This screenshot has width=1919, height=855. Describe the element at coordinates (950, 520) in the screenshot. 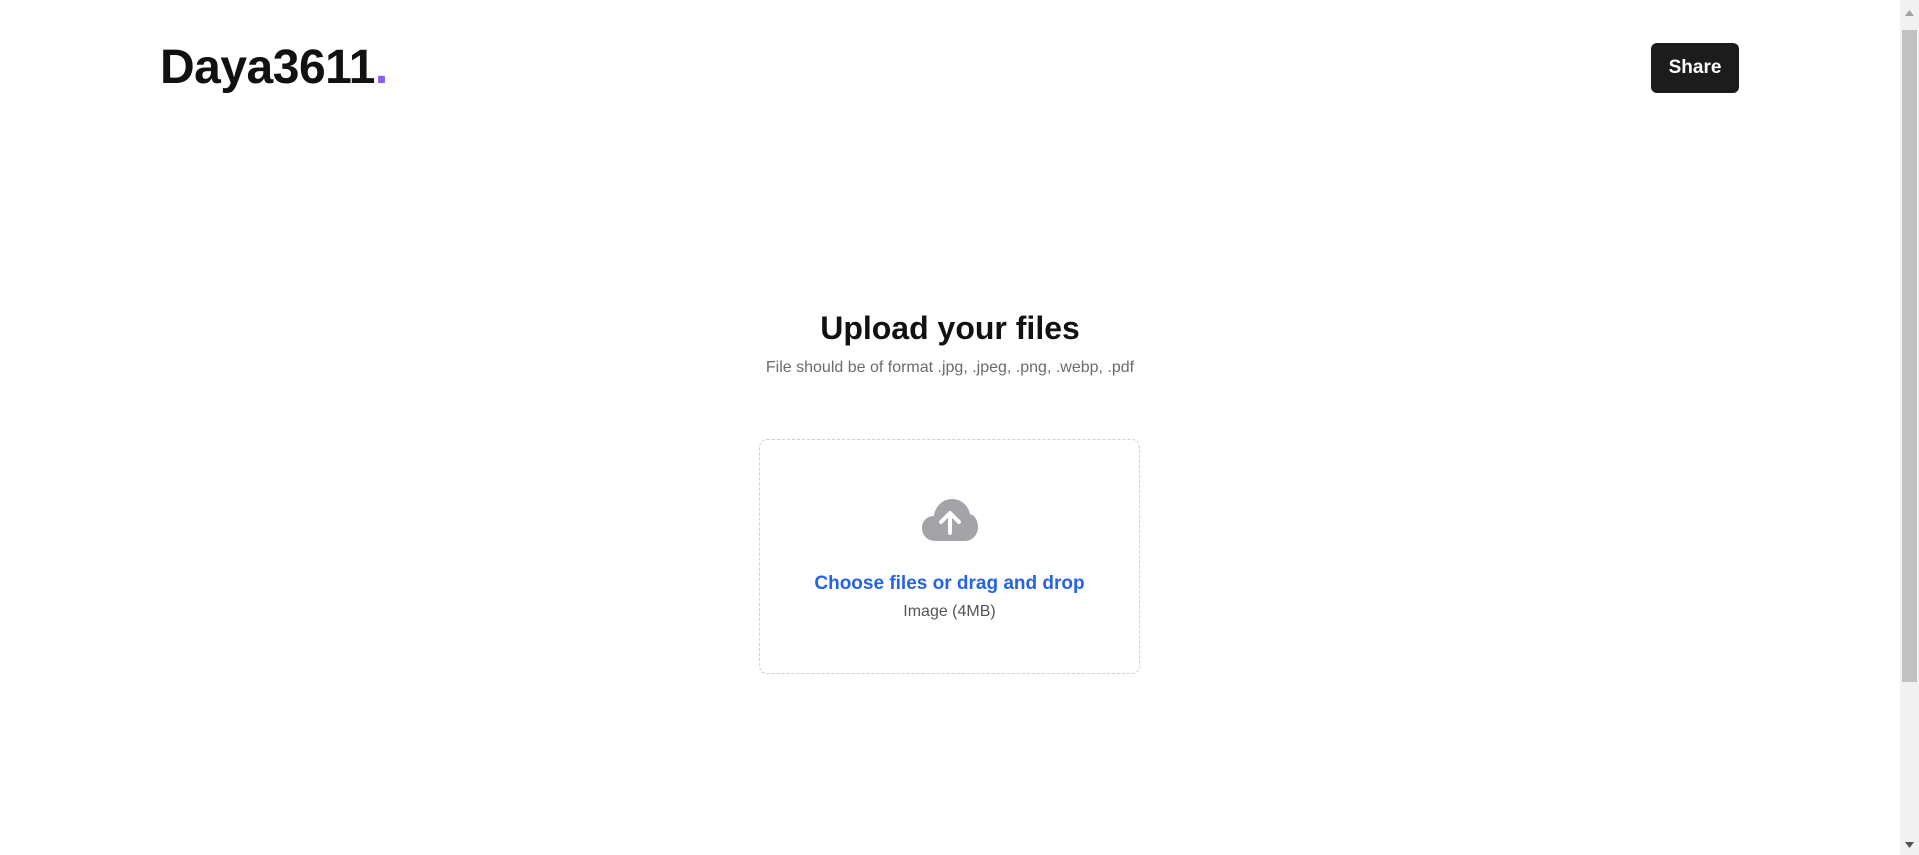

I see `cloud-upload-icon` at that location.